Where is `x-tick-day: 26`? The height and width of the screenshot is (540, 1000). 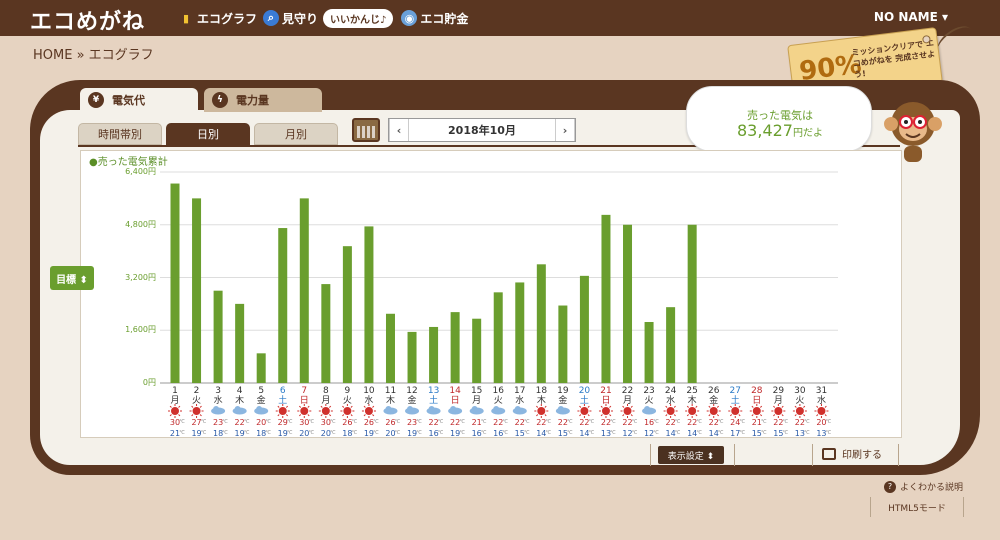 x-tick-day: 26 is located at coordinates (714, 391).